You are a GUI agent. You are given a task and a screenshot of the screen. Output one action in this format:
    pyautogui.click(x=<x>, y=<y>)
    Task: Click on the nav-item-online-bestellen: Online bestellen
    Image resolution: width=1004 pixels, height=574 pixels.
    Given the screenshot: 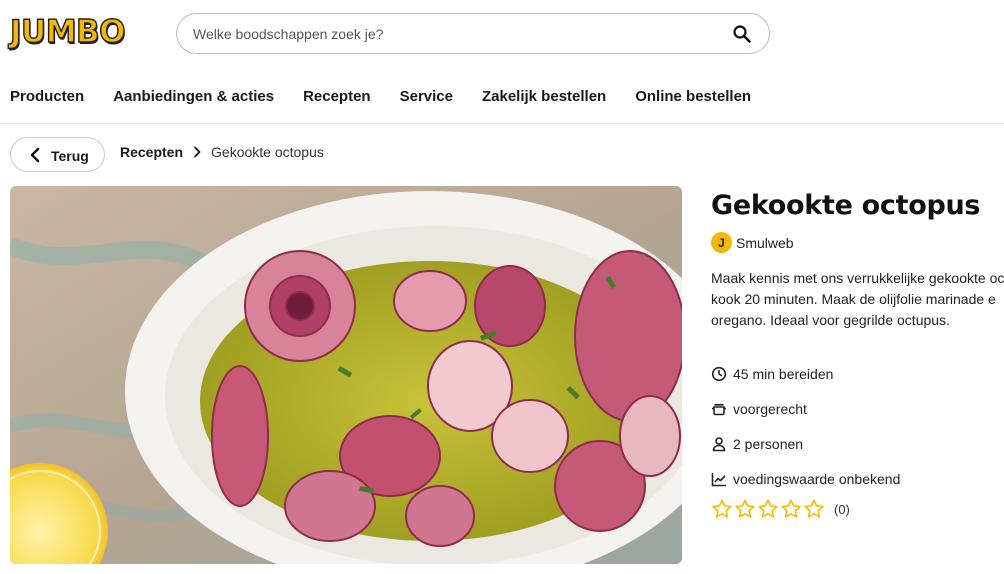 What is the action you would take?
    pyautogui.click(x=693, y=97)
    